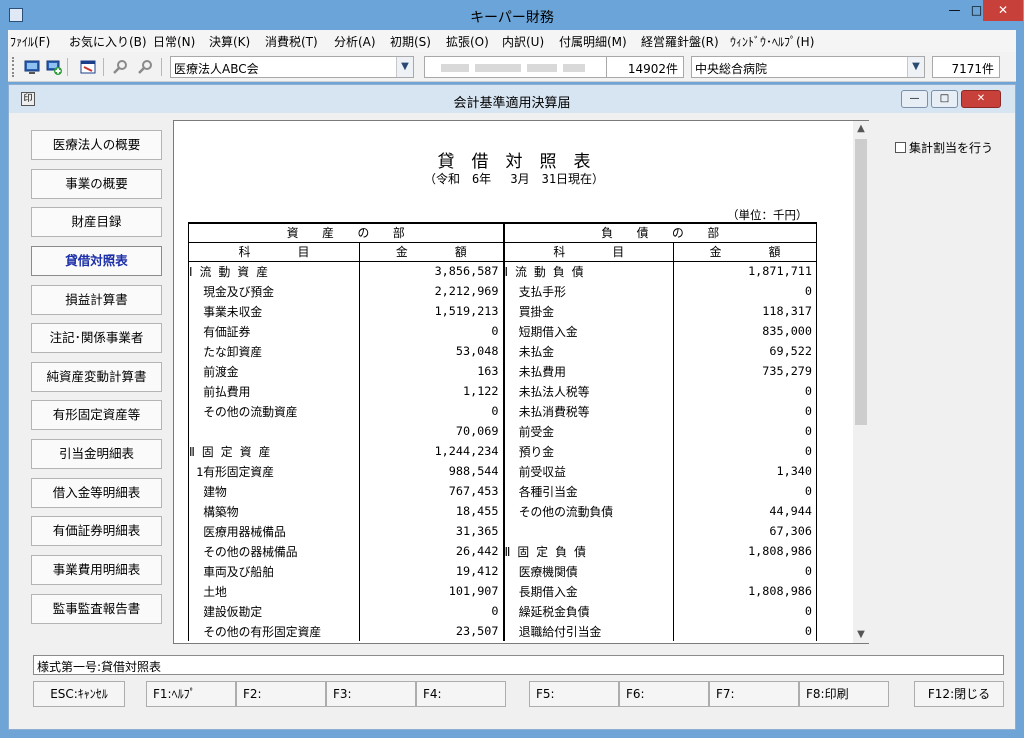 This screenshot has width=1024, height=738. I want to click on toolbar: 医療法人ABC会 ▼ 14902件 中央総合病院 ▼ 7171件, so click(512, 67).